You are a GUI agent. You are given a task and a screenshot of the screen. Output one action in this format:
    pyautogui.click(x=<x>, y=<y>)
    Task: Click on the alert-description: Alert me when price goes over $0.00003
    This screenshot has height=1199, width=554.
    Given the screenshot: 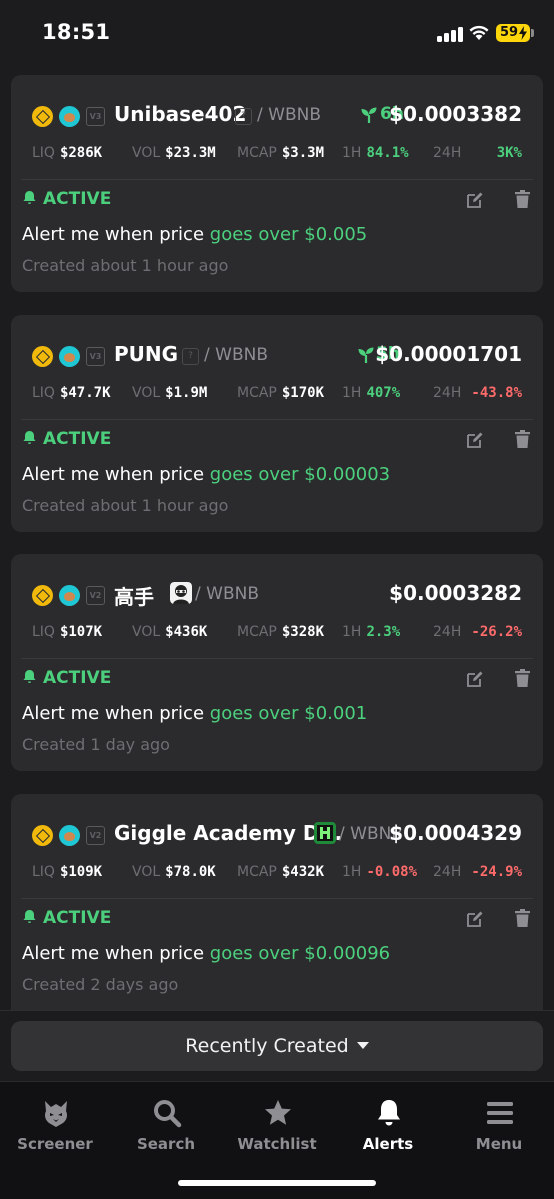 What is the action you would take?
    pyautogui.click(x=206, y=474)
    